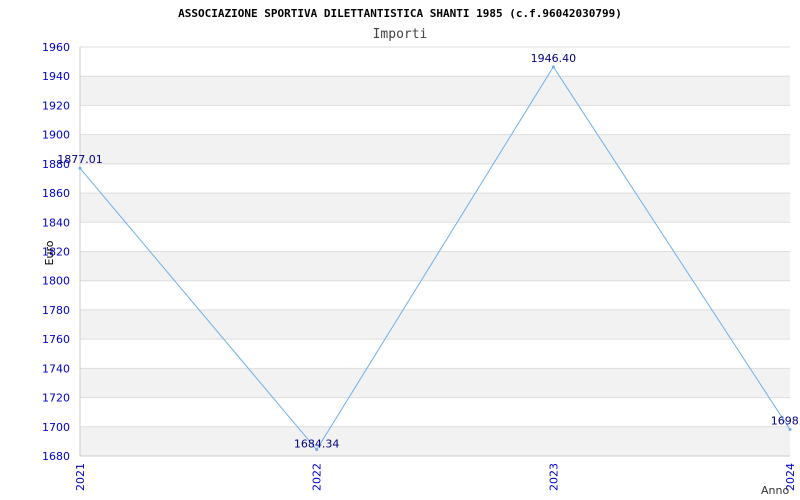 This screenshot has height=500, width=800. What do you see at coordinates (56, 193) in the screenshot?
I see `y-tick-label: 1860` at bounding box center [56, 193].